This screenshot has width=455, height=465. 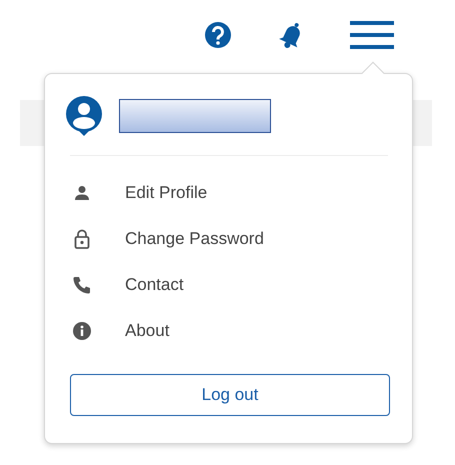 I want to click on menu-icon, so click(x=372, y=35).